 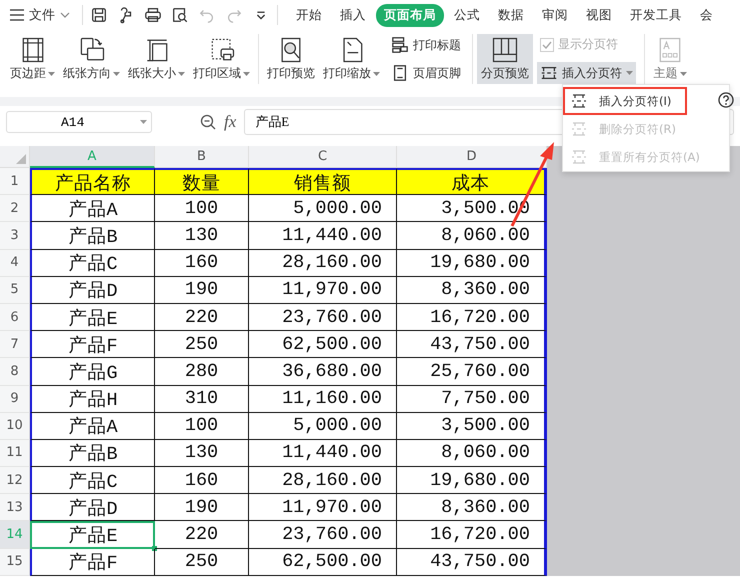 What do you see at coordinates (15, 426) in the screenshot?
I see `row-header: 10` at bounding box center [15, 426].